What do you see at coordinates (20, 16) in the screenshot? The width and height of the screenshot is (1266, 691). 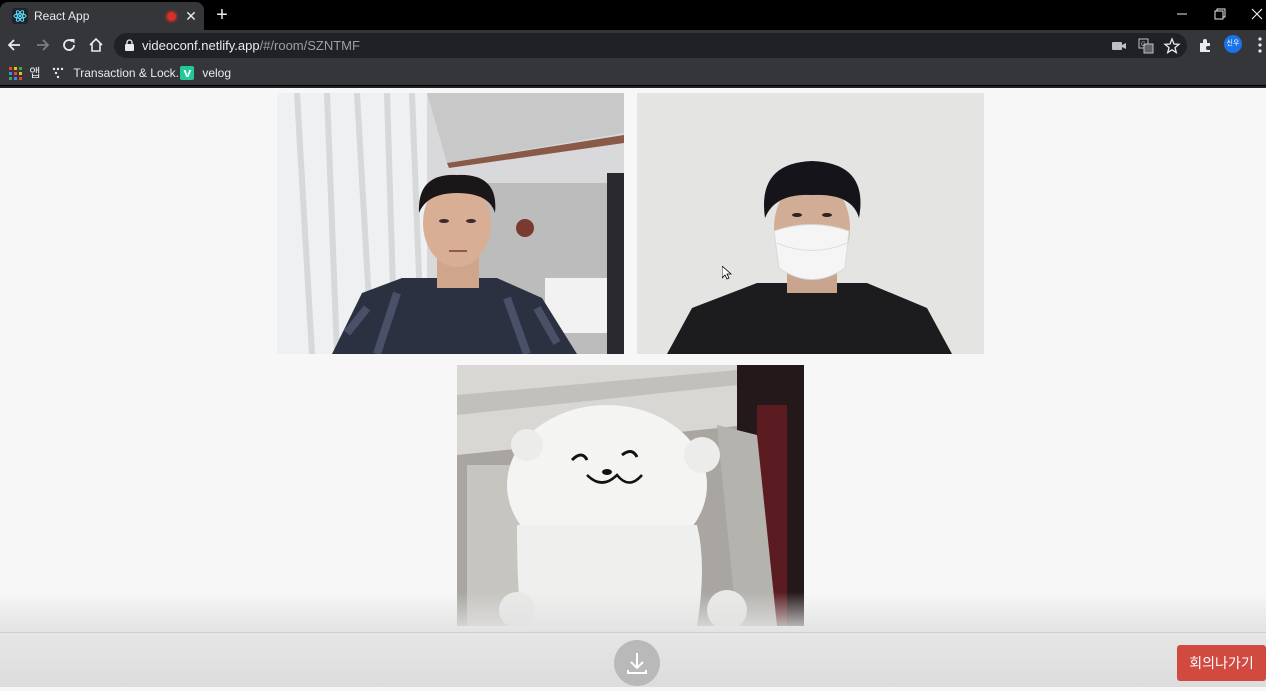 I see `react-favicon-icon` at bounding box center [20, 16].